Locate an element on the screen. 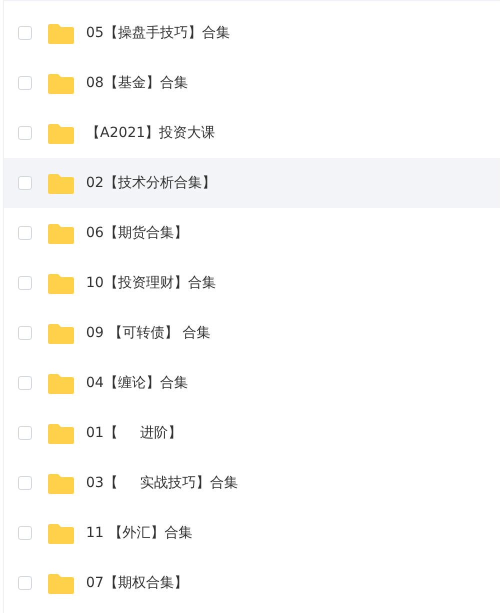 The image size is (501, 613). folder-name: 03【 is located at coordinates (102, 483).